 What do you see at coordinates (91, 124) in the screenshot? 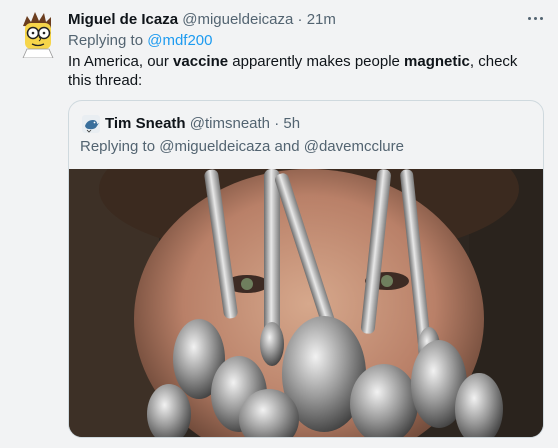
I see `bird-avatar-icon` at bounding box center [91, 124].